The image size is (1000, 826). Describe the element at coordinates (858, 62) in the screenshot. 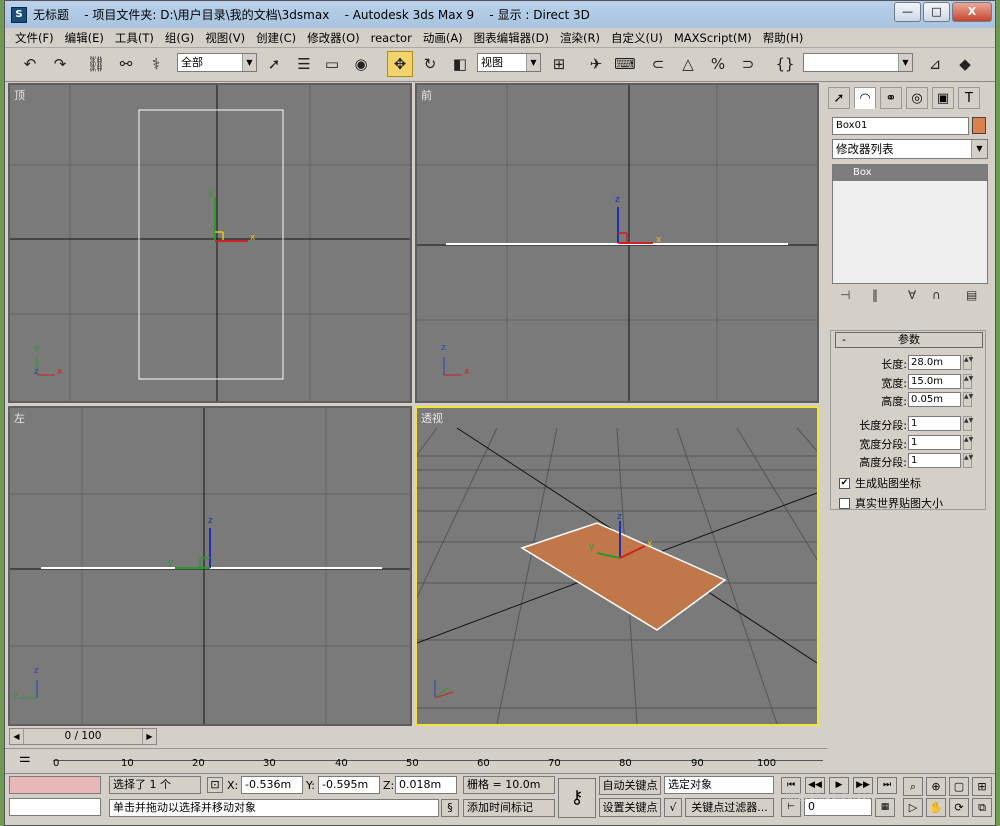

I see `named-selection-dropdown: ▼` at that location.